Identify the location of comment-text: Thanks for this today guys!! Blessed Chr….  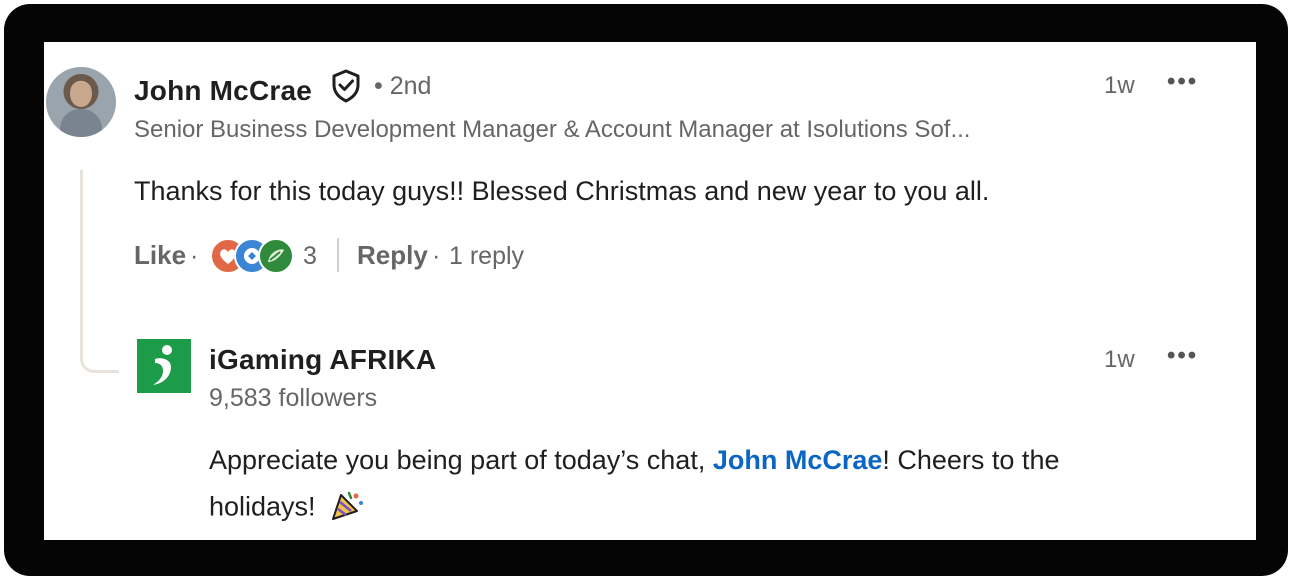
(562, 191).